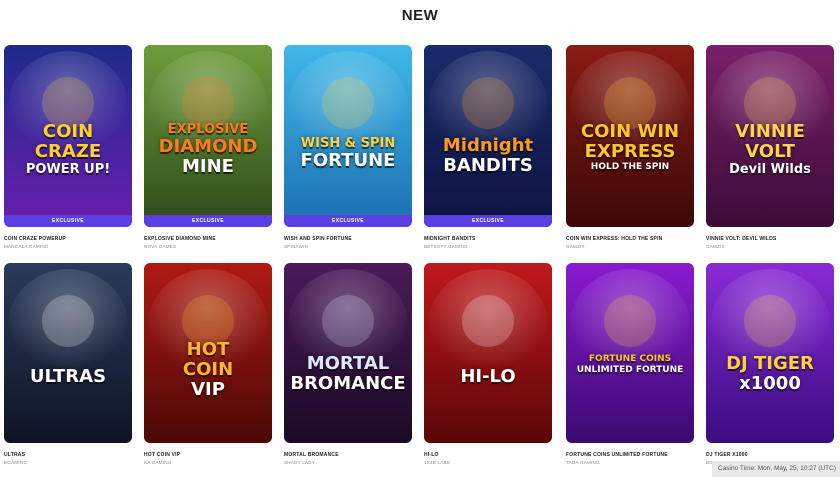  I want to click on game-provider: NOVA GAMES, so click(160, 246).